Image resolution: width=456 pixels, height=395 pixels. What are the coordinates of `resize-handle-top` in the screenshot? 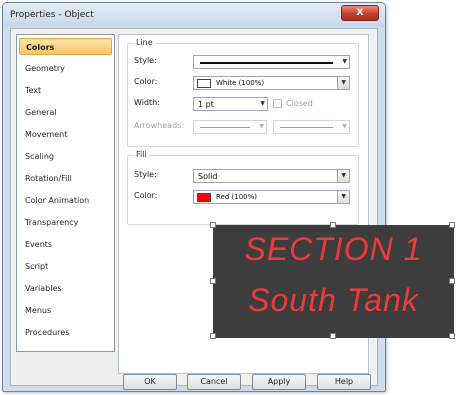 It's located at (333, 225).